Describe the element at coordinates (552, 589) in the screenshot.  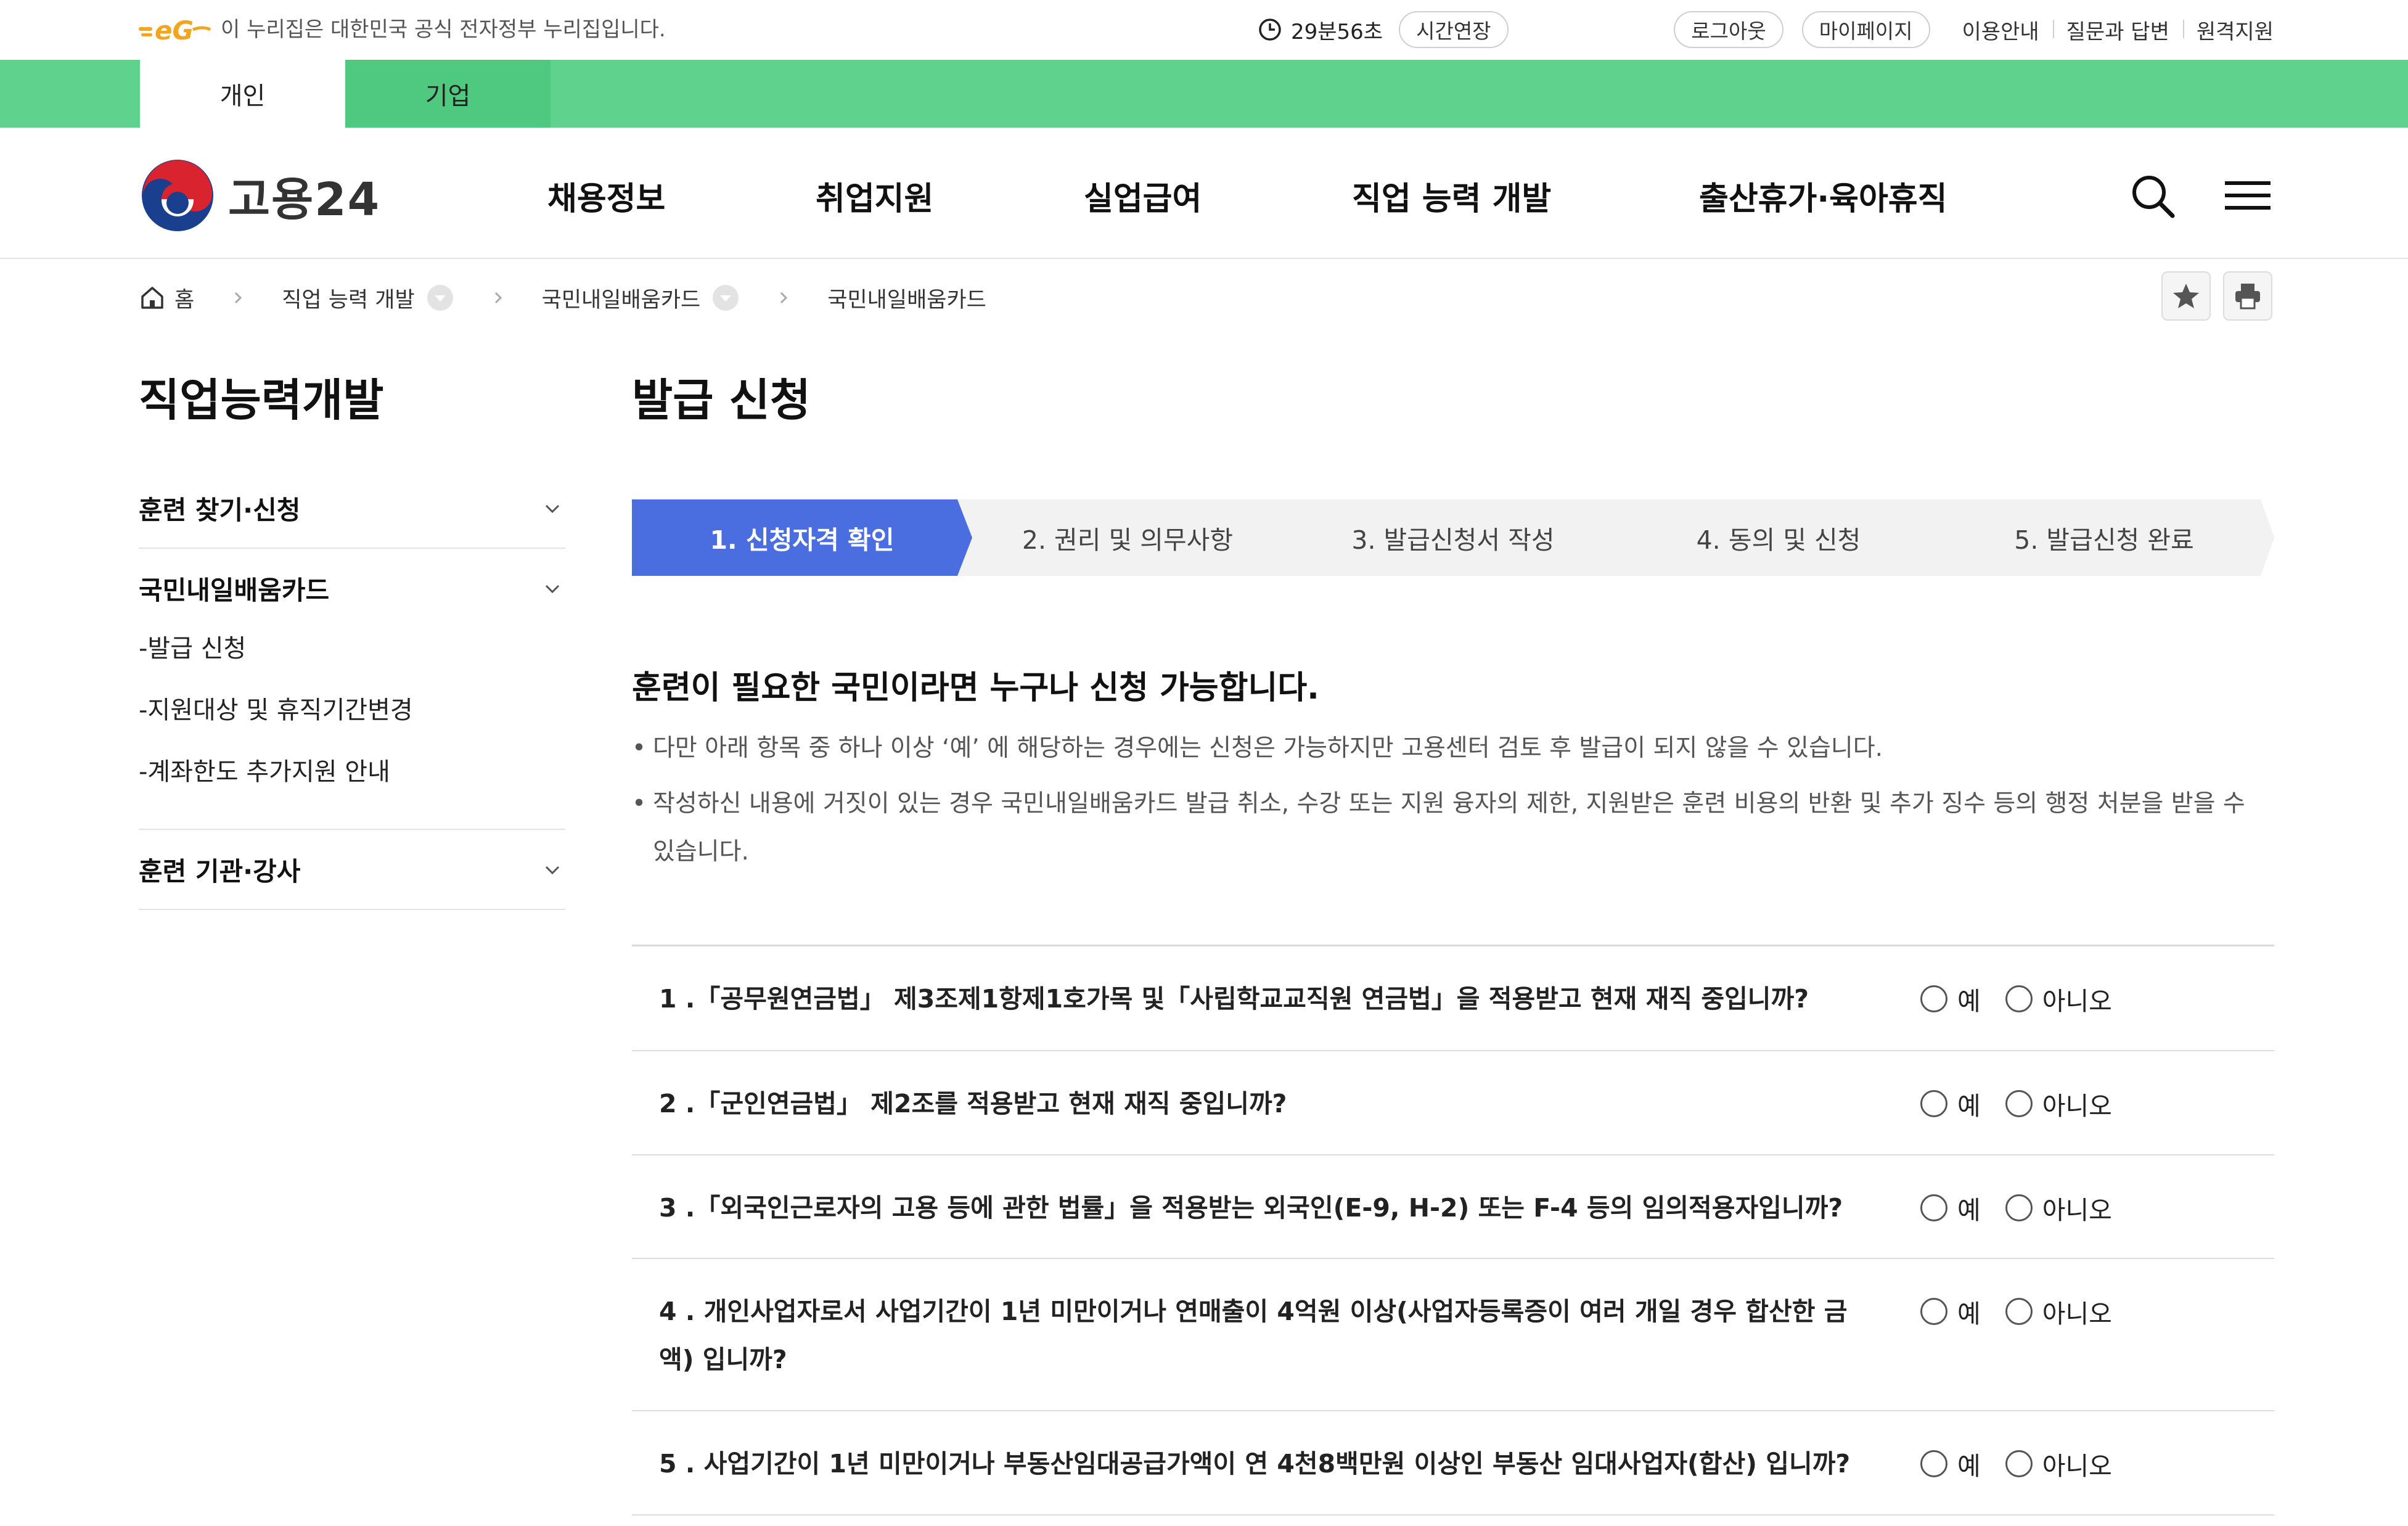
I see `chevron-down-icon` at that location.